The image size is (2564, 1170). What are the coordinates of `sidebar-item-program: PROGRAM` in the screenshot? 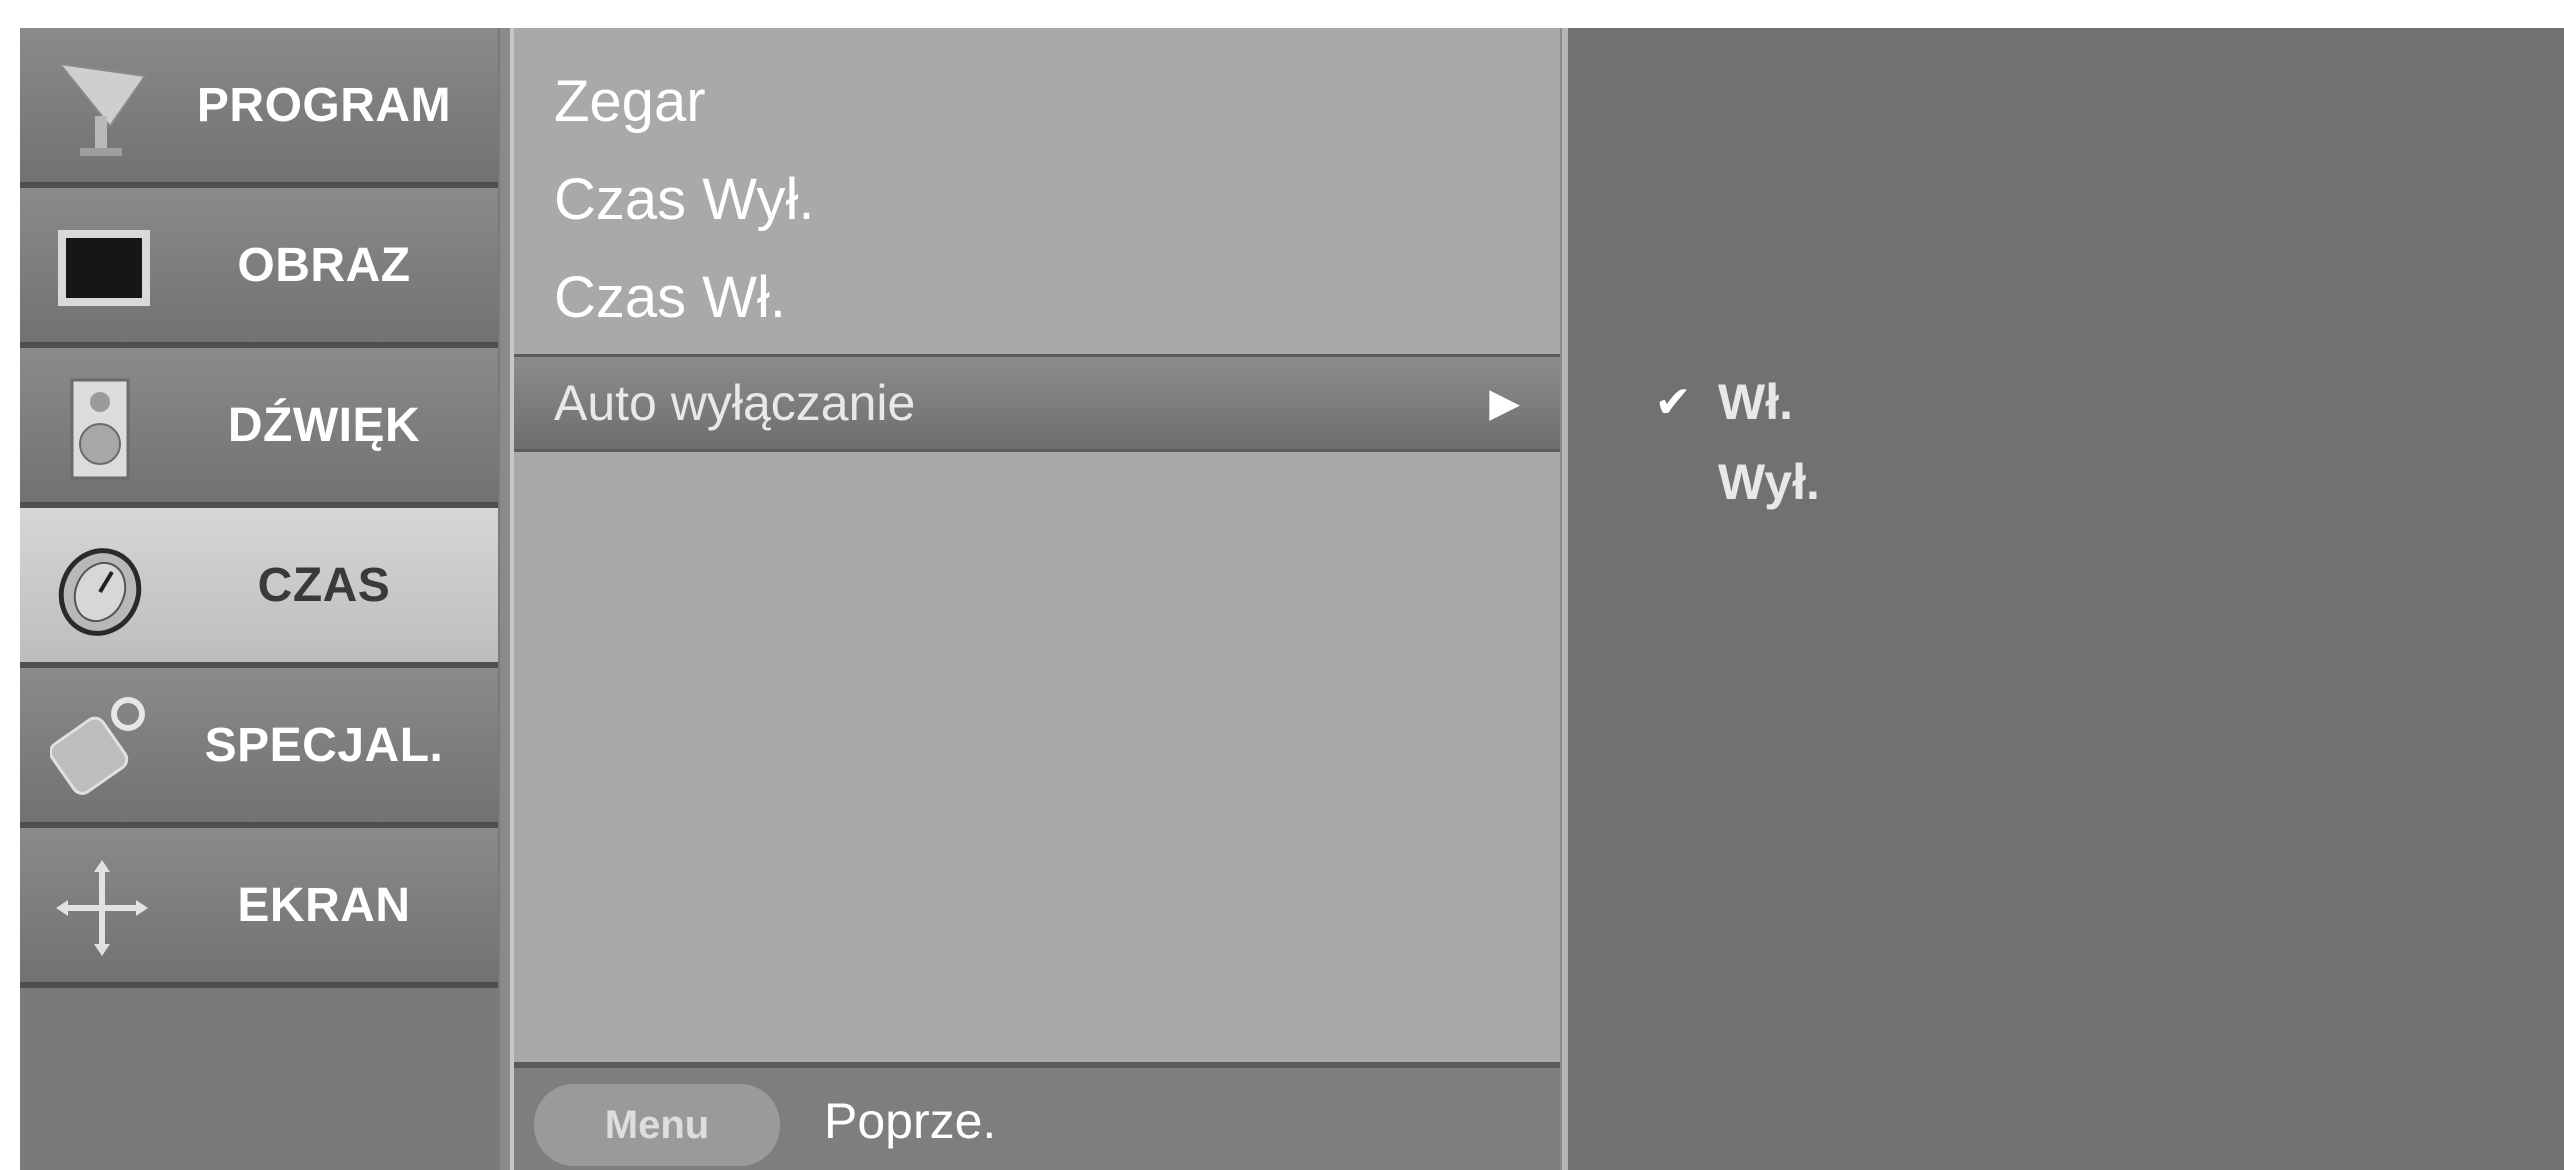 It's located at (259, 108).